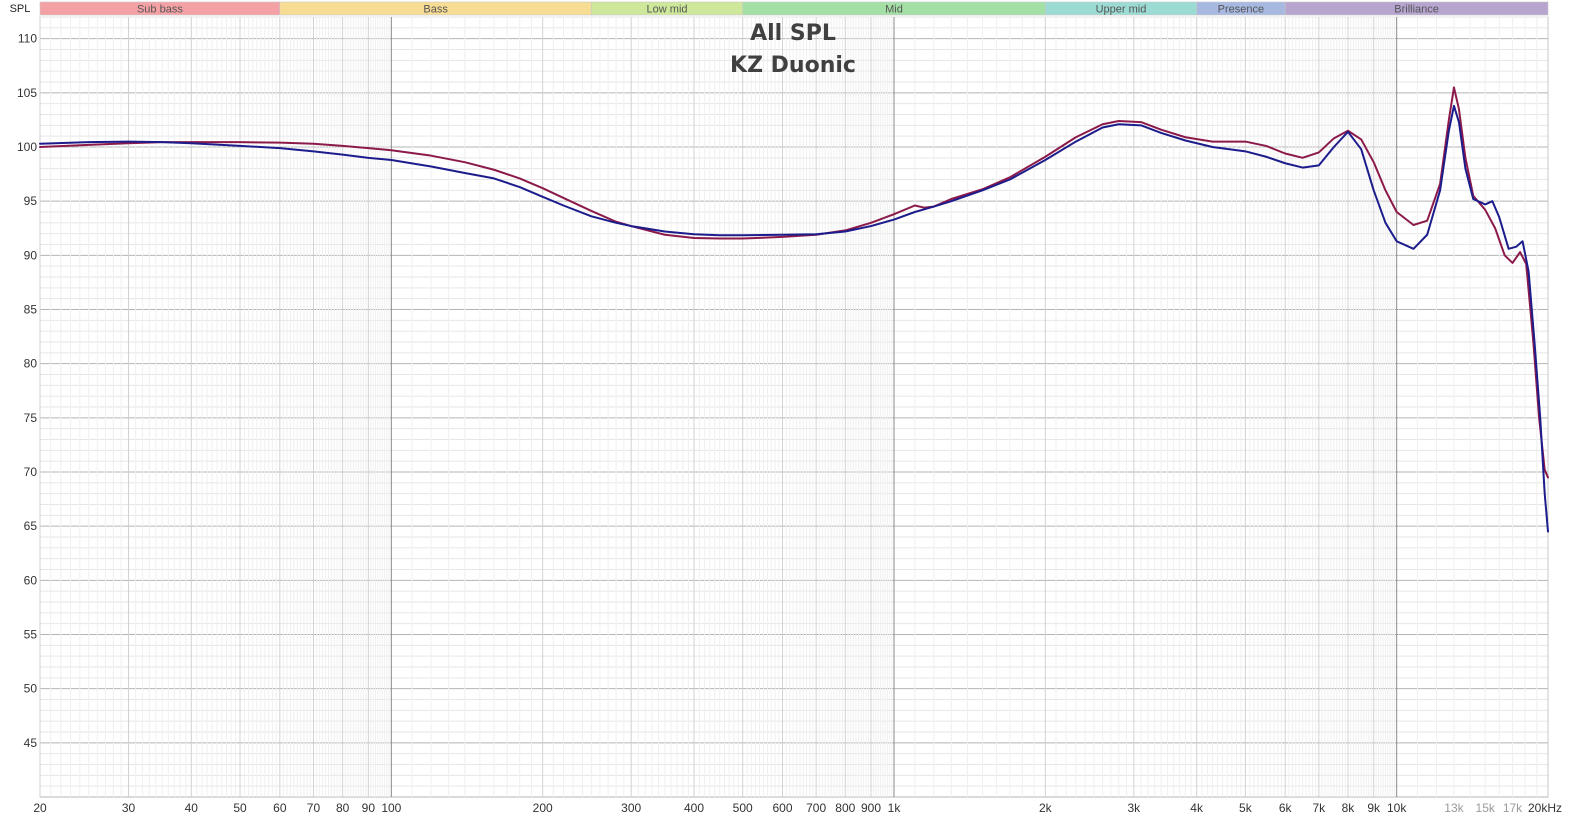  I want to click on band-label-sub-bass: Sub bass, so click(160, 10).